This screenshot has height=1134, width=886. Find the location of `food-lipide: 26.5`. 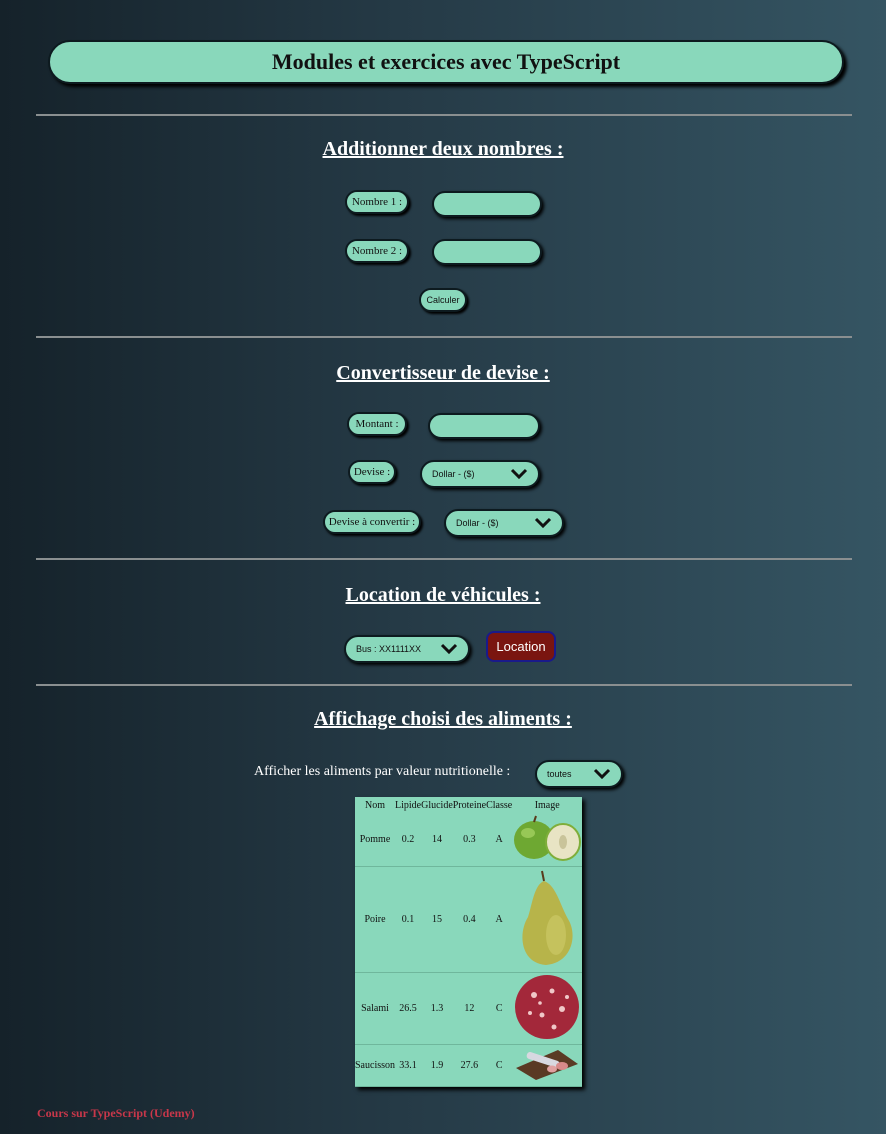

food-lipide: 26.5 is located at coordinates (408, 1008).